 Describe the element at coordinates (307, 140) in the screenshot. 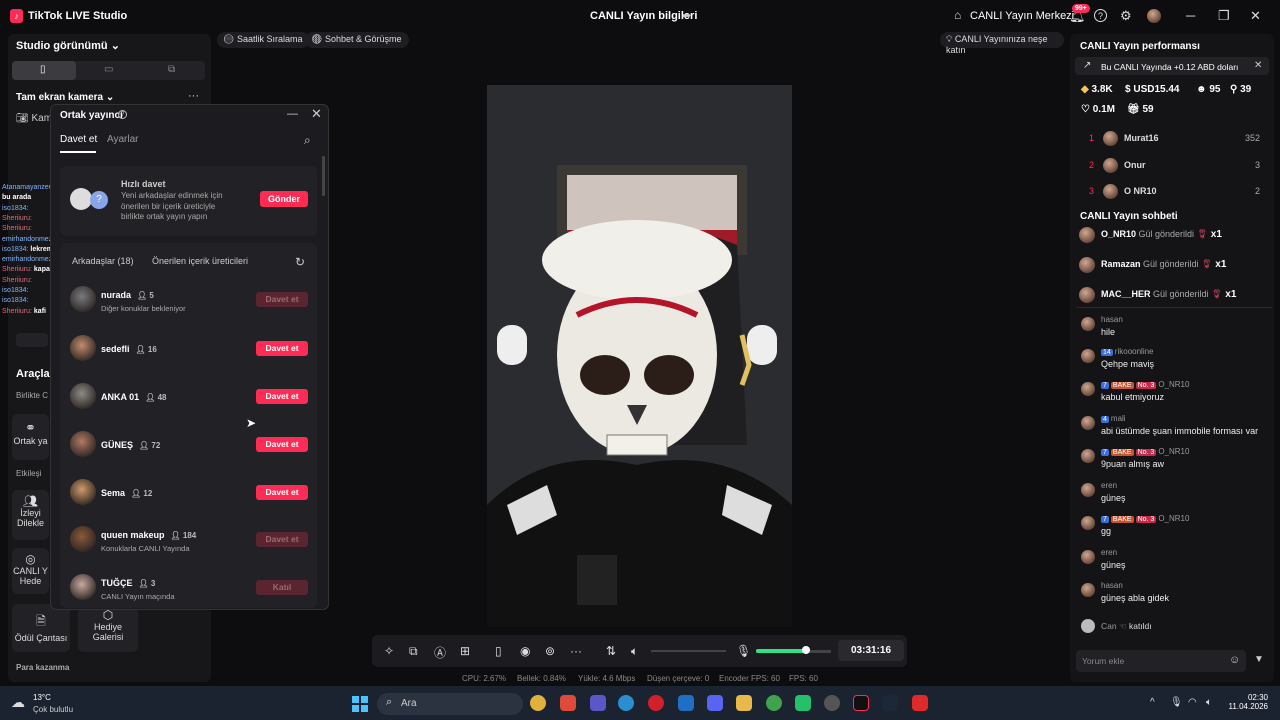

I see `modal-search-icon: ⌕` at that location.